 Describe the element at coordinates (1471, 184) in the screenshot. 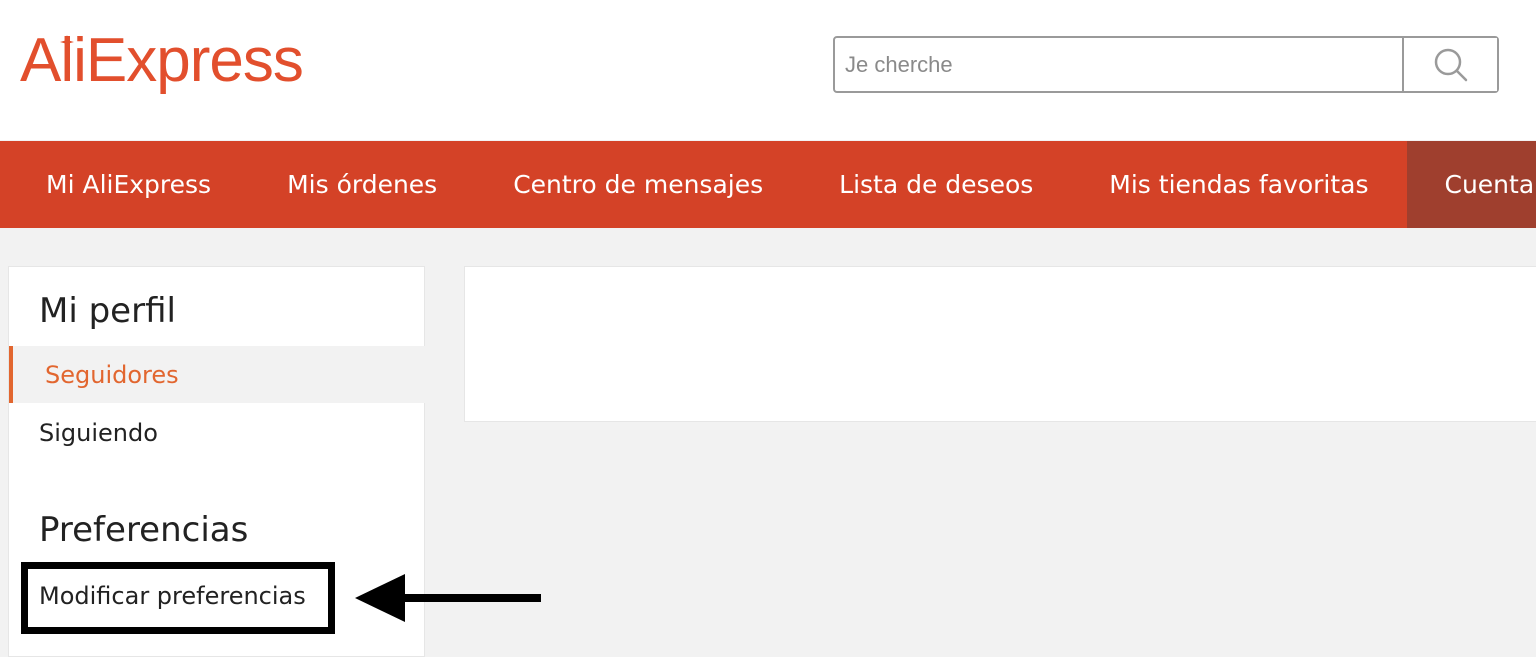

I see `nav-item-cuenta: Cuenta` at that location.